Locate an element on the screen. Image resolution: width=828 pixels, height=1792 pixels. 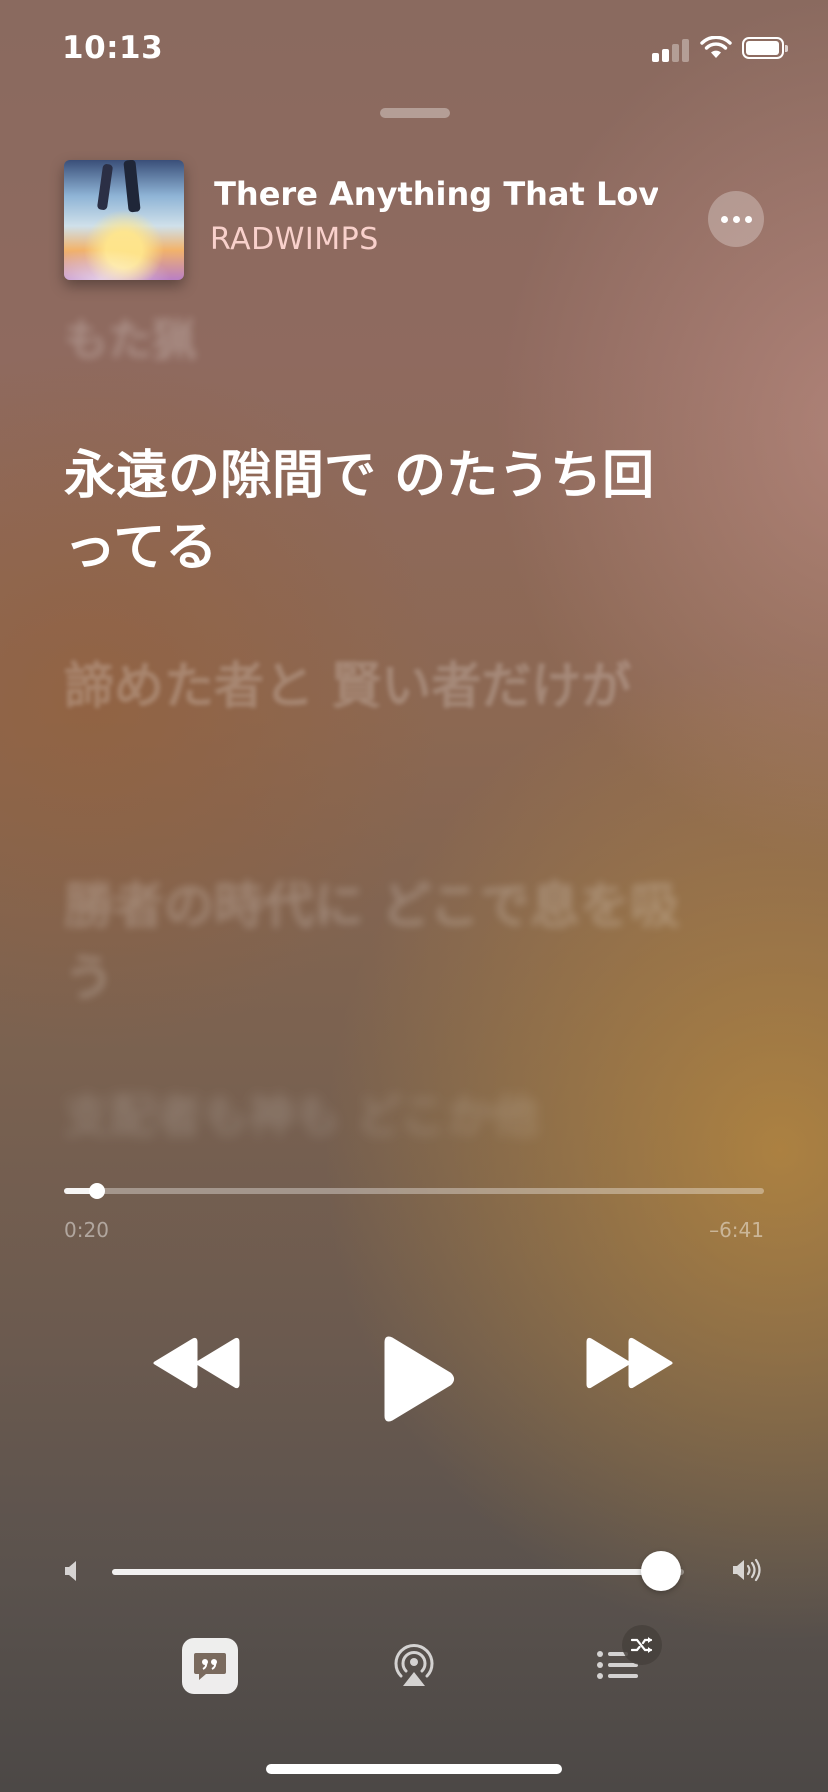
status-bar: 10:13 is located at coordinates (414, 50).